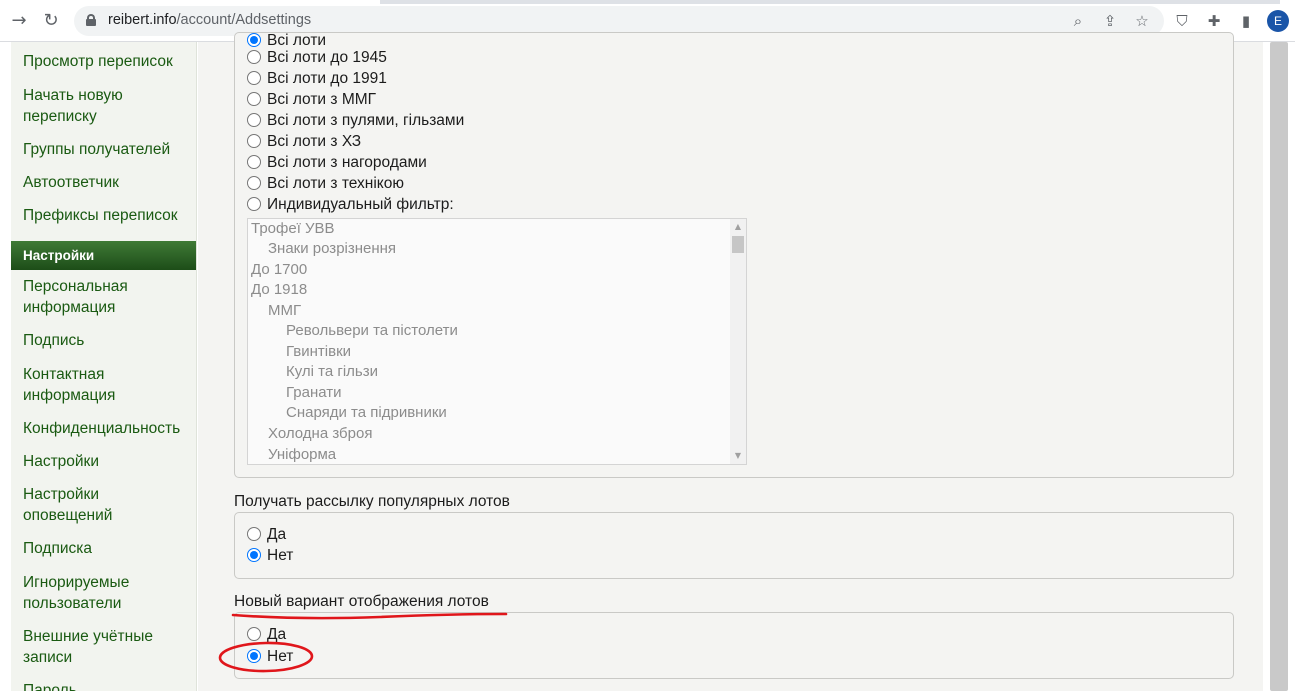 The width and height of the screenshot is (1295, 691). What do you see at coordinates (1078, 21) in the screenshot?
I see `zoom-icon: ⌕` at bounding box center [1078, 21].